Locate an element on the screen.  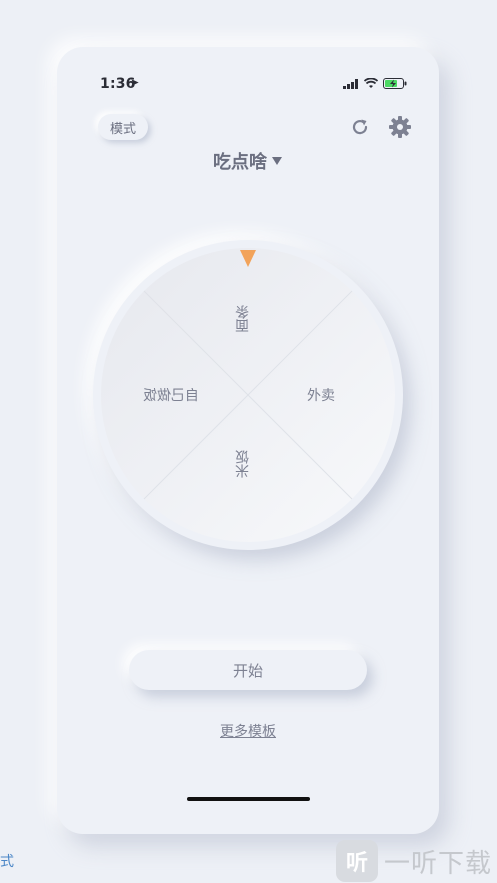
title-dropdown: 吃点啥 is located at coordinates (248, 161).